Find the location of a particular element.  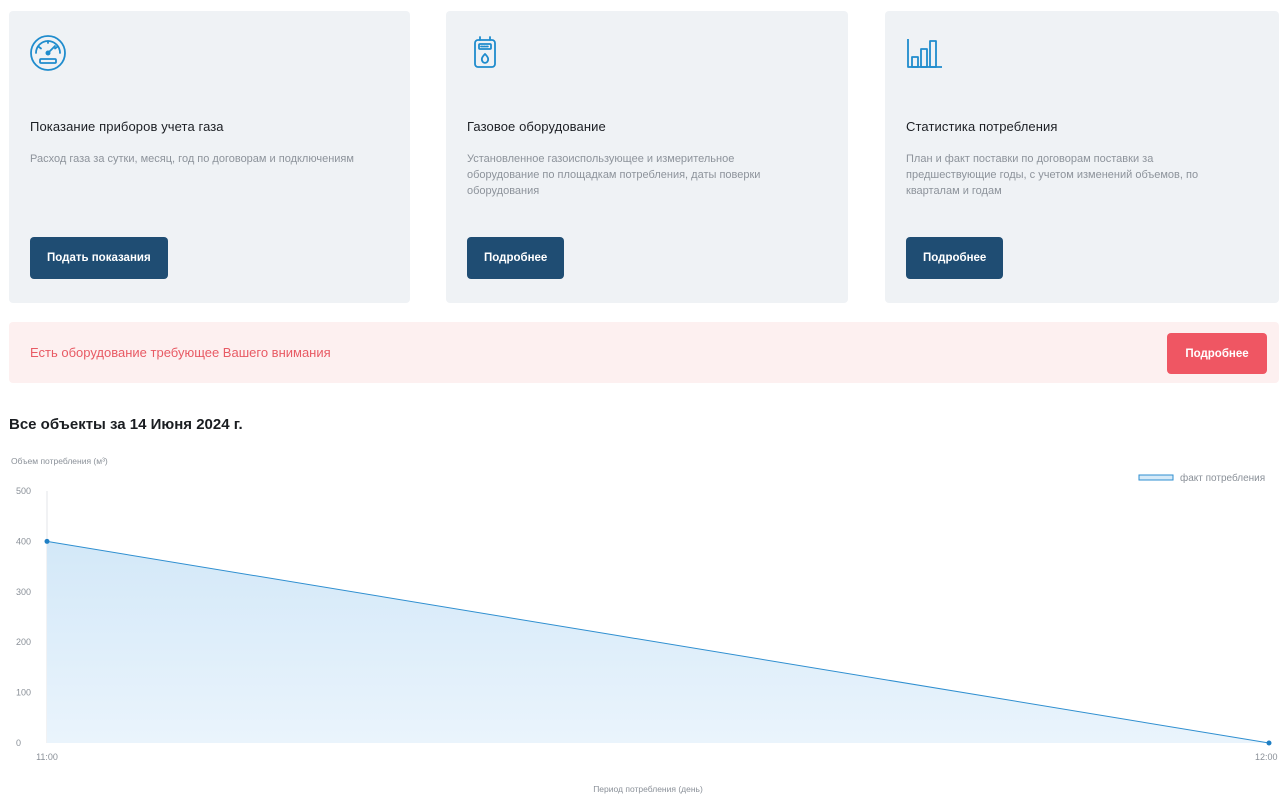

alert-details-button: Подробнее is located at coordinates (1217, 353).